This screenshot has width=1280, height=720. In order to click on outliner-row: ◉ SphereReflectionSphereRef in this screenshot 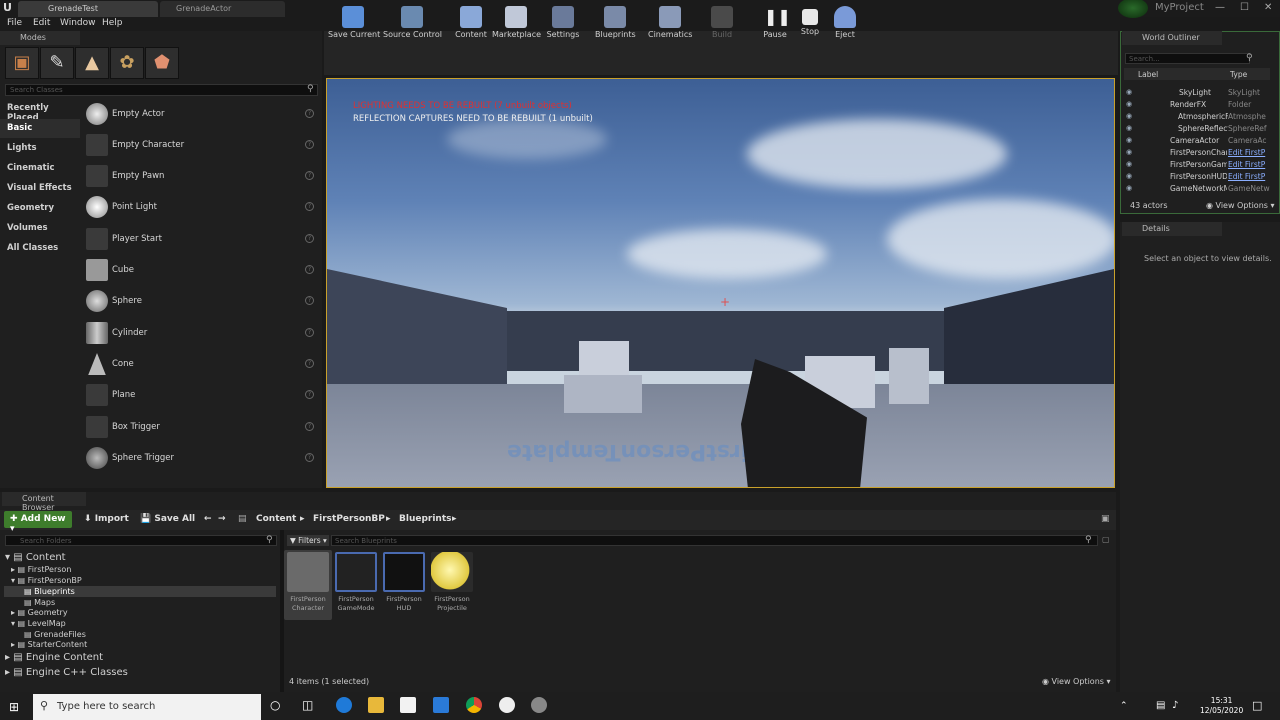, I will do `click(1197, 129)`.